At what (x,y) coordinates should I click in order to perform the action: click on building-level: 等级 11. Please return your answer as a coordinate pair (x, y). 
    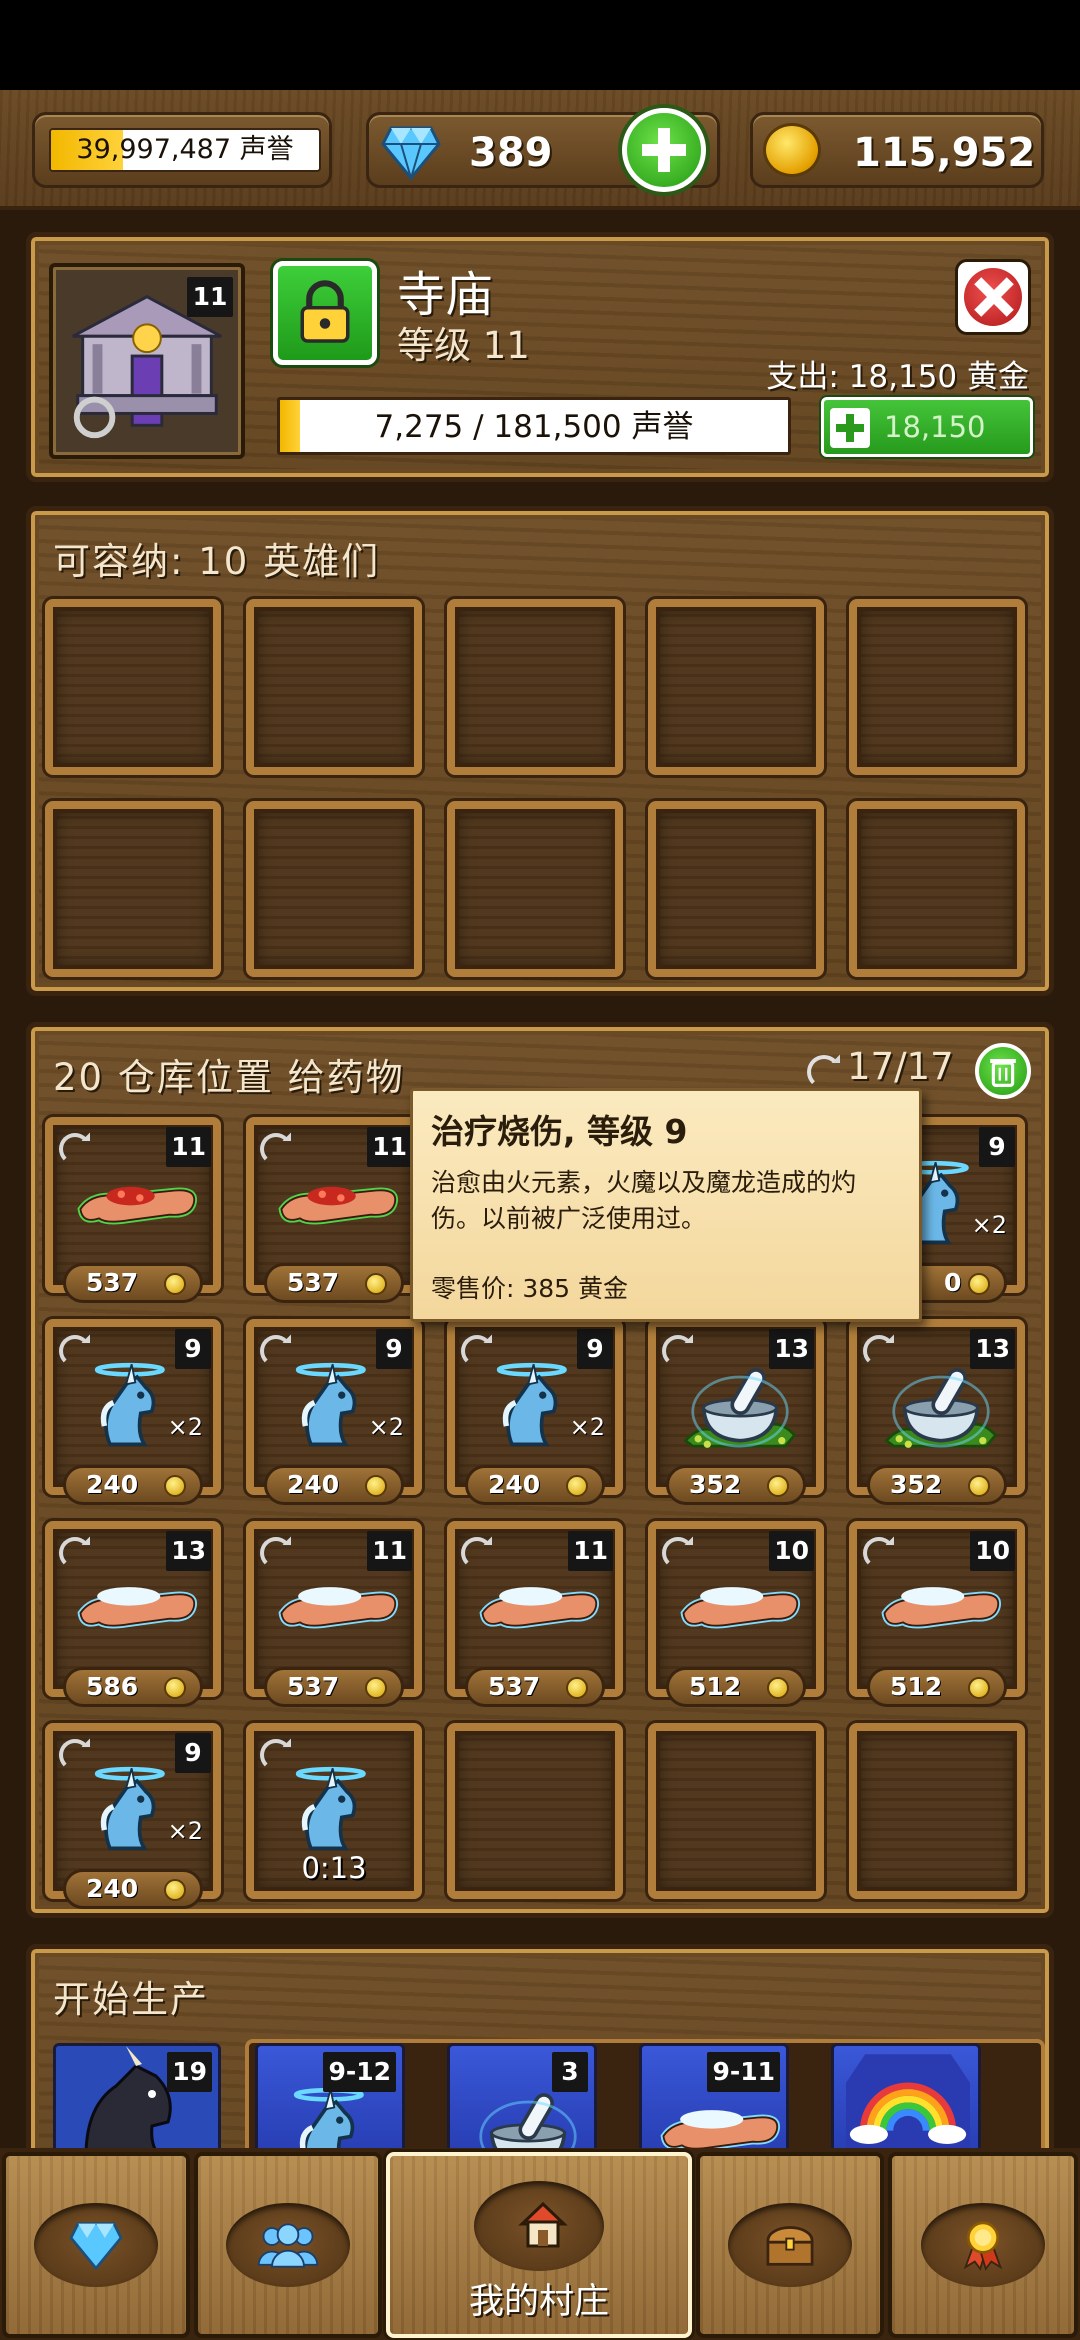
    Looking at the image, I should click on (463, 345).